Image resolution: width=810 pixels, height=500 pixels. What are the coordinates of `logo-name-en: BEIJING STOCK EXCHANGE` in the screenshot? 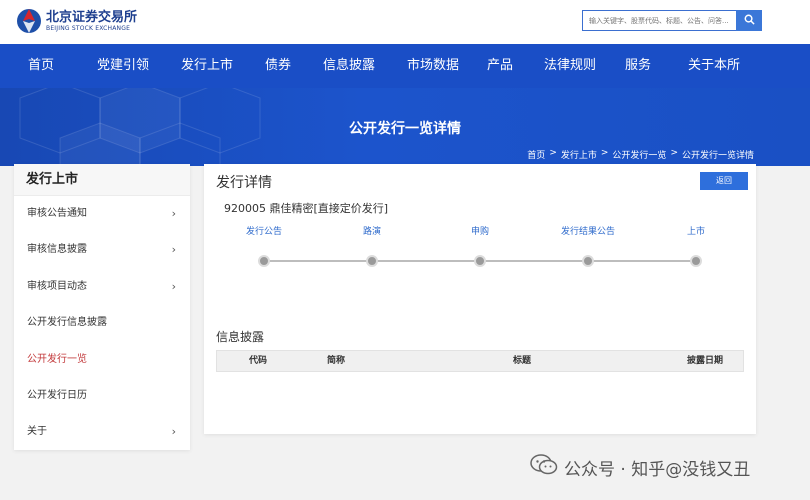 It's located at (88, 28).